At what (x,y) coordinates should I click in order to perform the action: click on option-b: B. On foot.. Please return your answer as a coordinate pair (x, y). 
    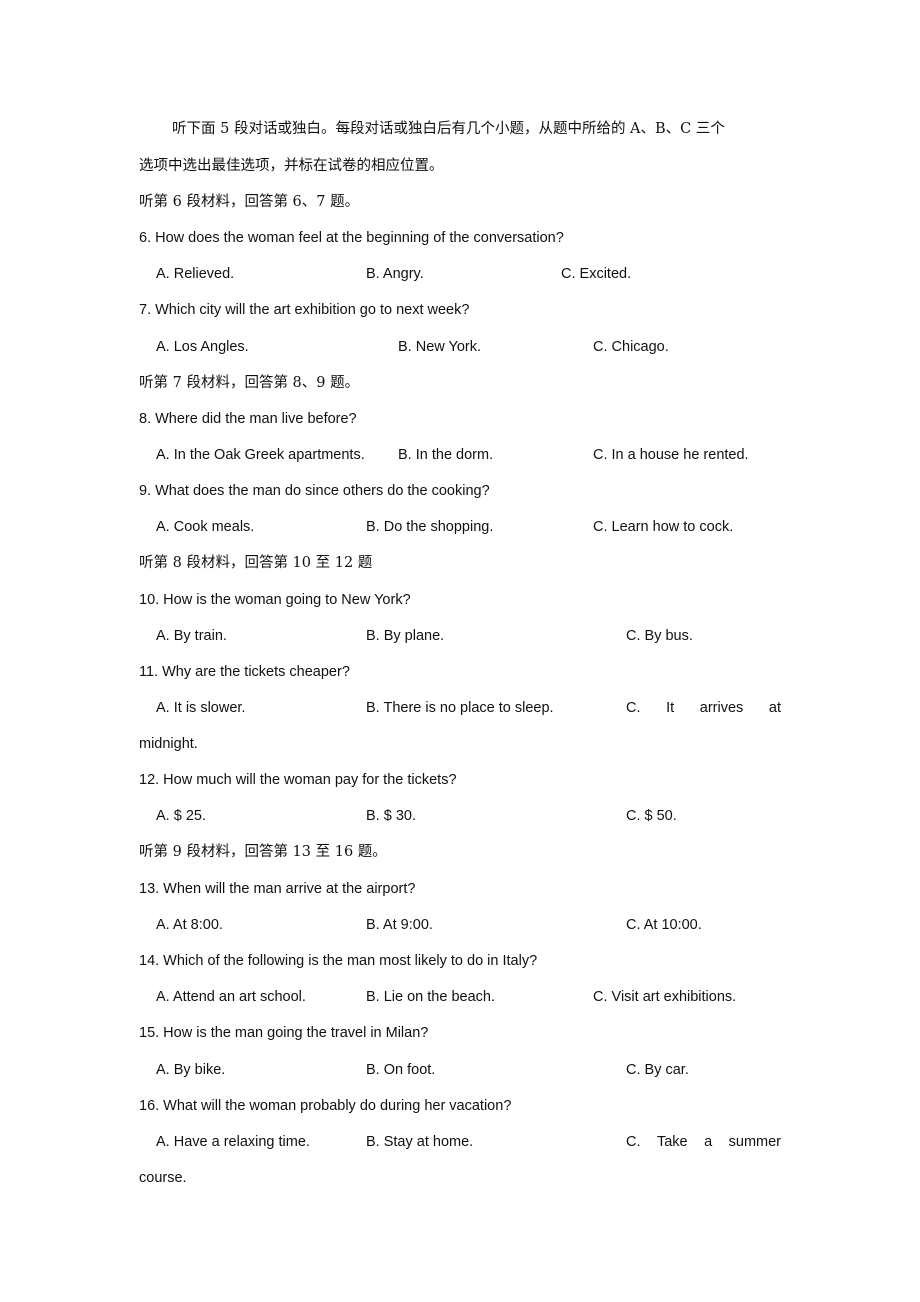
    Looking at the image, I should click on (401, 1070).